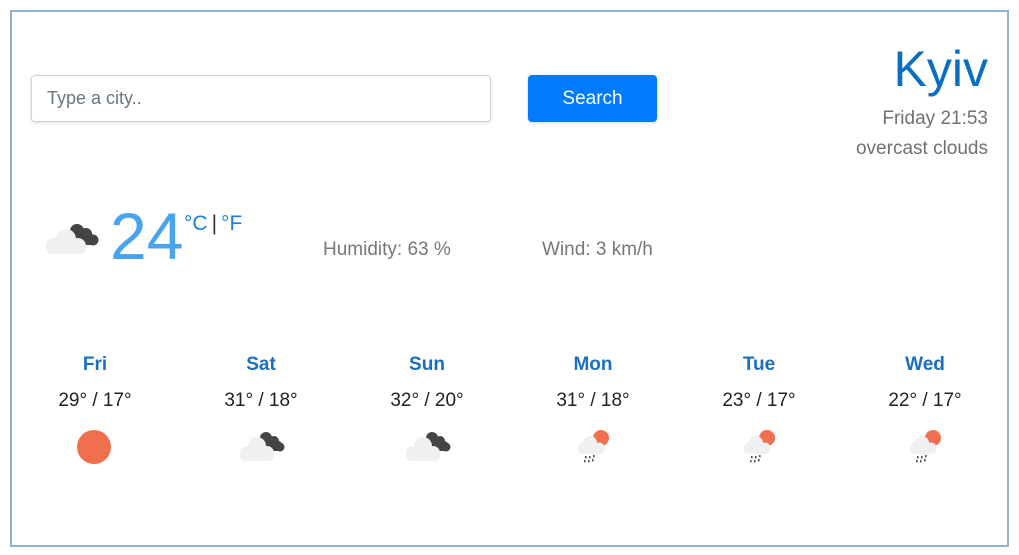  Describe the element at coordinates (925, 400) in the screenshot. I see `day-temperature: 22° / 17°` at that location.